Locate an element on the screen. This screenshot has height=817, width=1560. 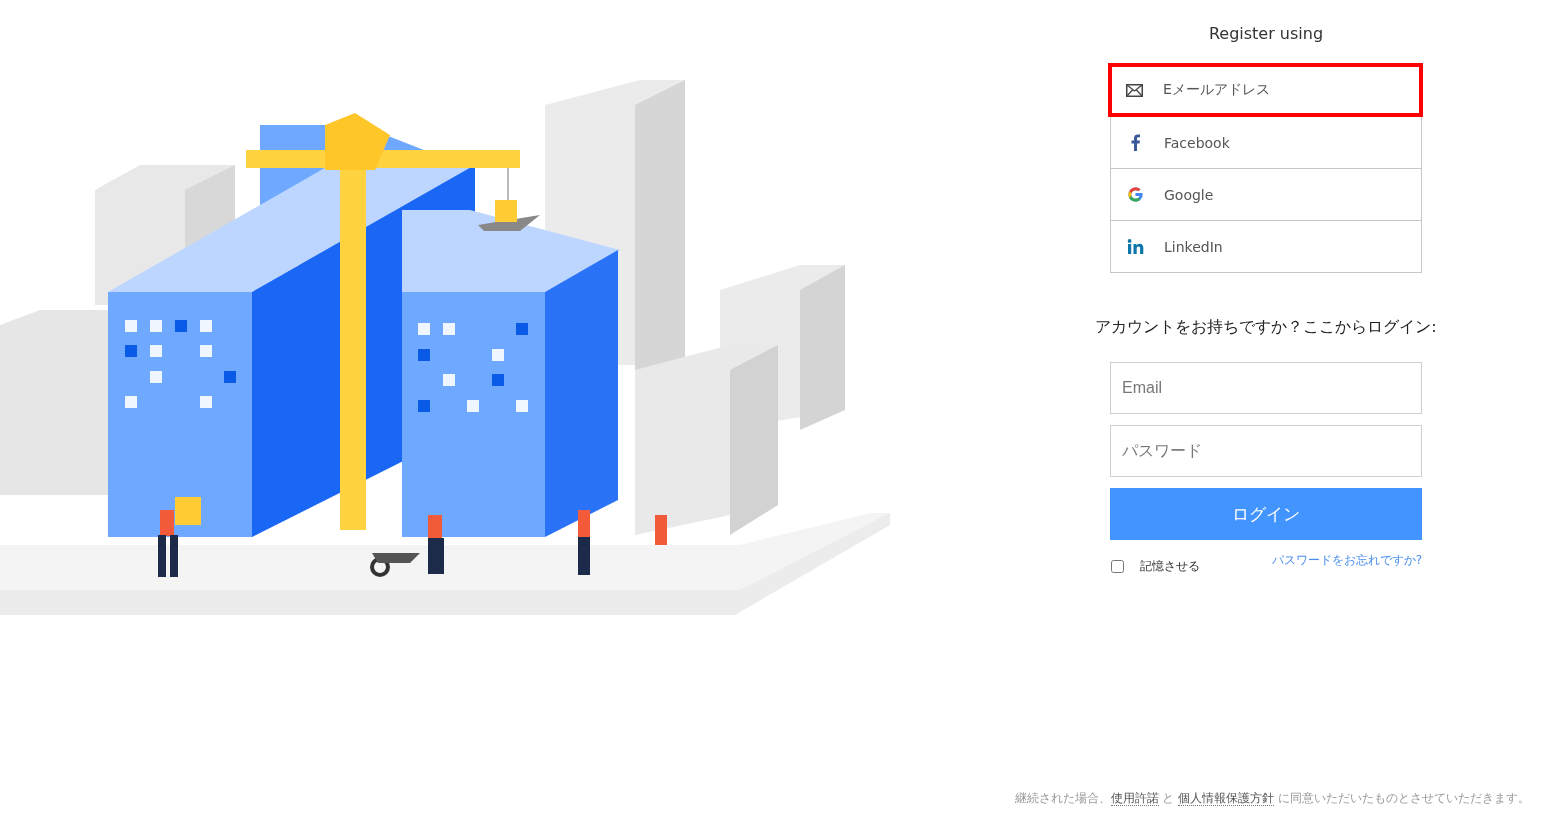
register-option: Eメールアドレス is located at coordinates (1265, 90).